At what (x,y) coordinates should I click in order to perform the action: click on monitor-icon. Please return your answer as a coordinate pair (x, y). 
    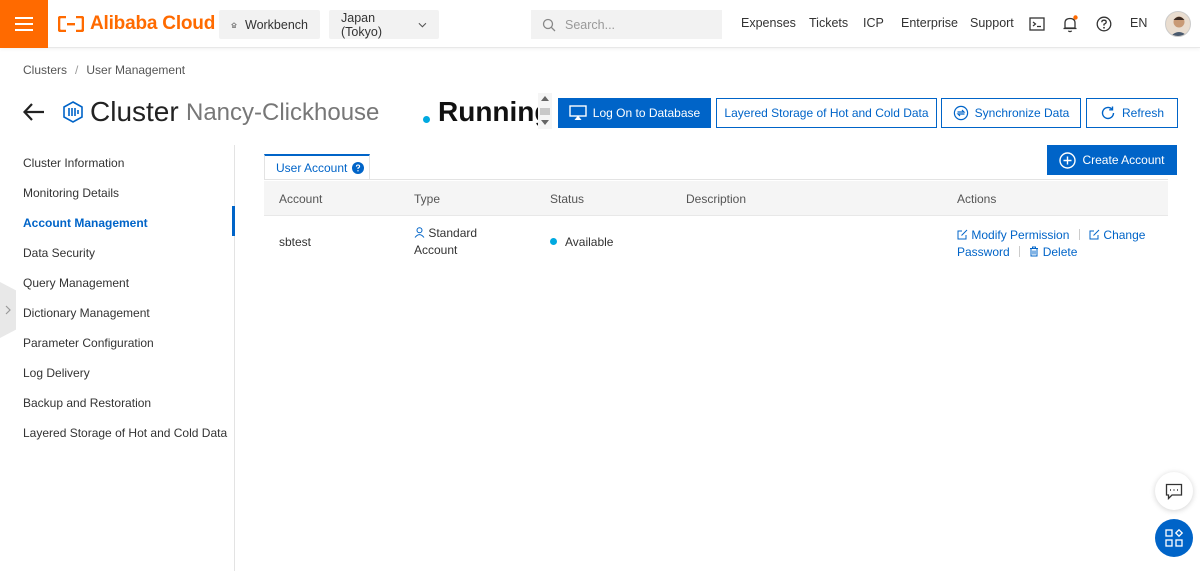
    Looking at the image, I should click on (578, 112).